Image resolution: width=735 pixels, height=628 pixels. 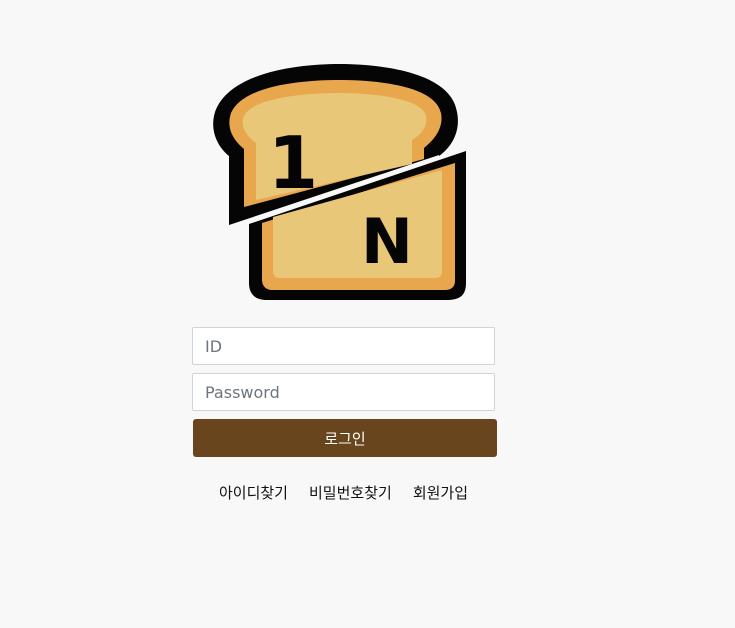 What do you see at coordinates (343, 346) in the screenshot?
I see `id-input` at bounding box center [343, 346].